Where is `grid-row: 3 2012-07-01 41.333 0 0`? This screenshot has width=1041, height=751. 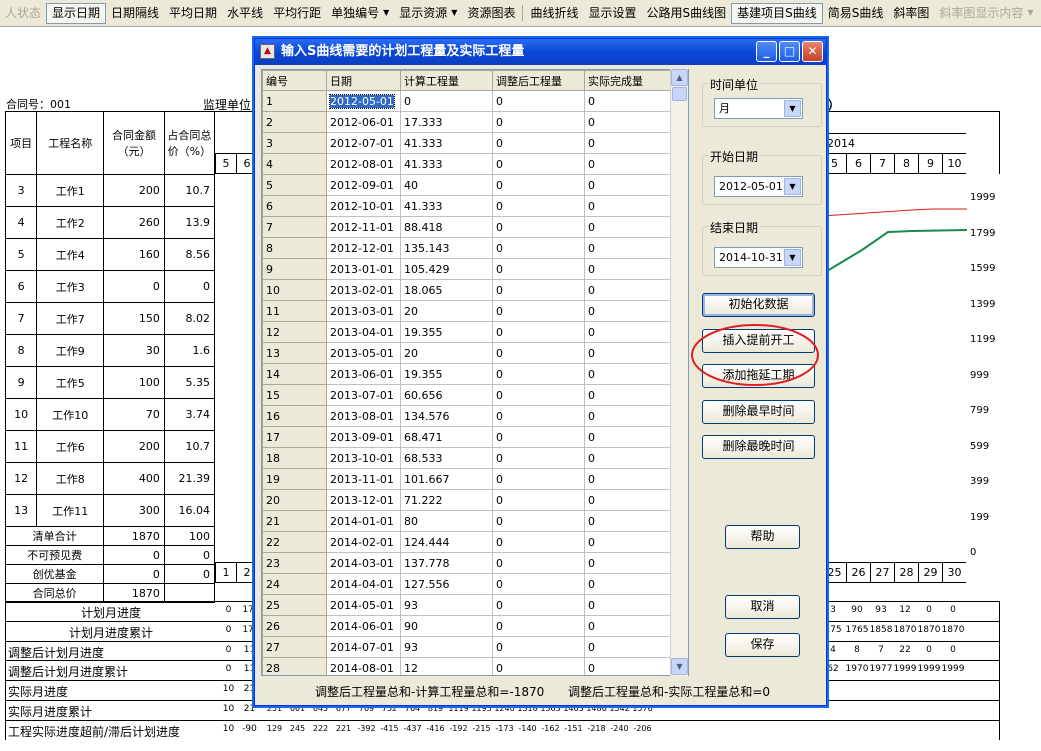 grid-row: 3 2012-07-01 41.333 0 0 is located at coordinates (467, 143).